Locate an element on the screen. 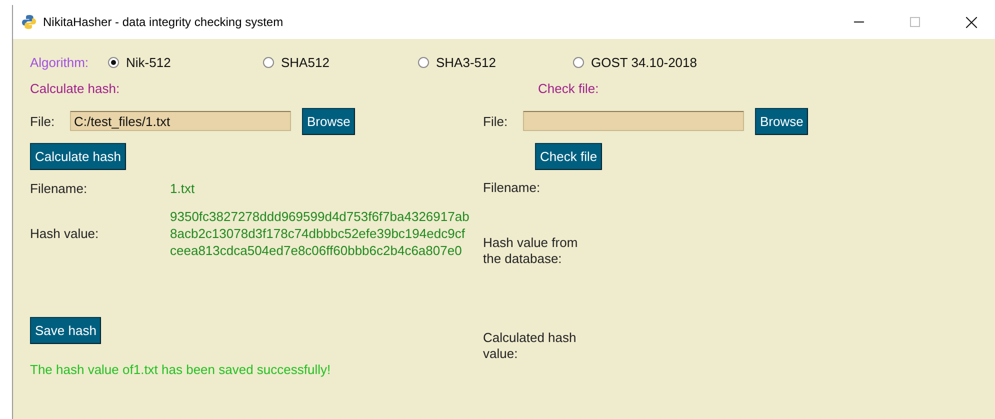 Image resolution: width=995 pixels, height=419 pixels. hash-value-label: Hash value: is located at coordinates (65, 233).